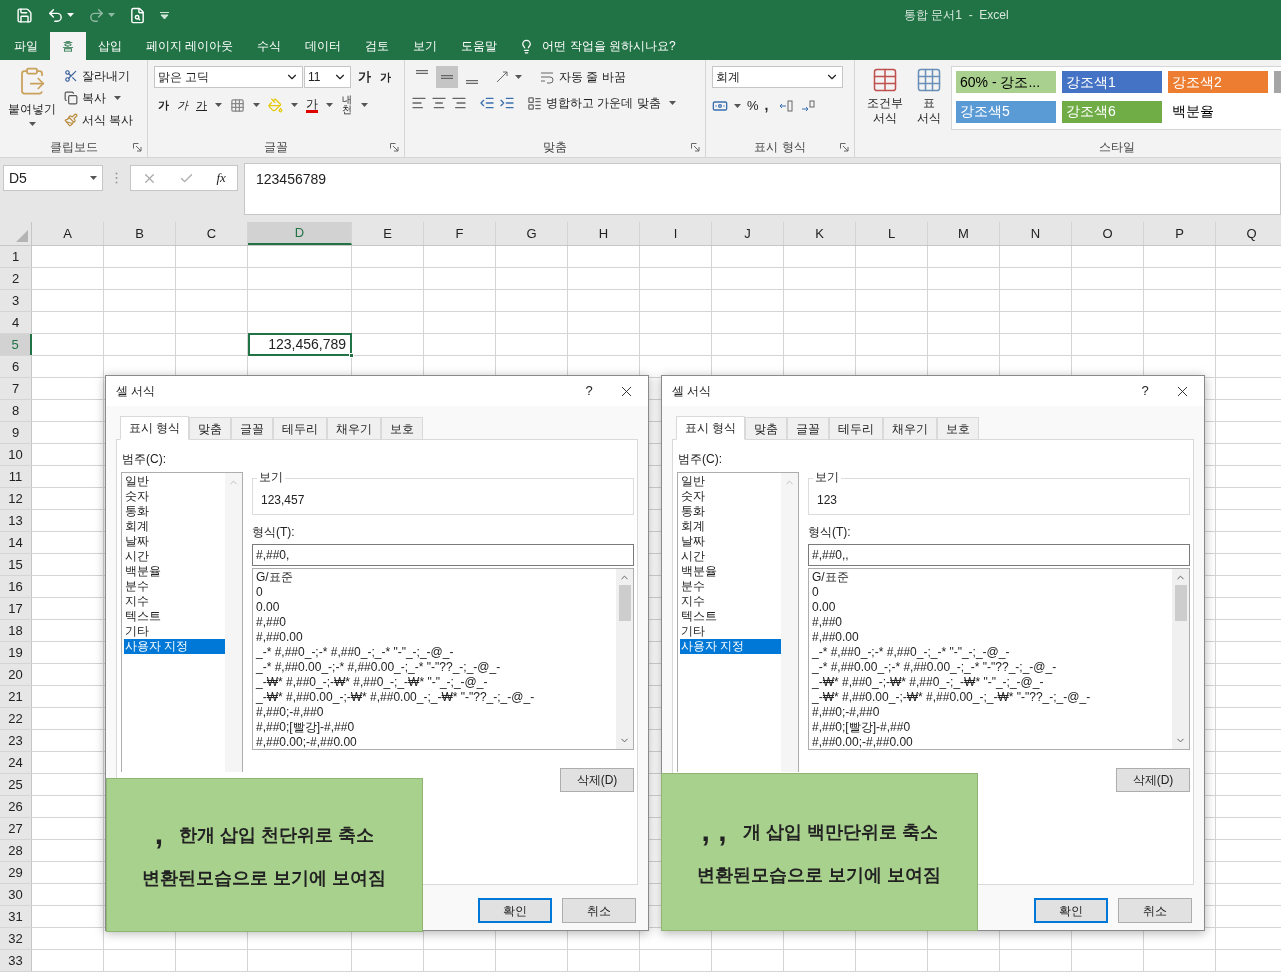 The height and width of the screenshot is (978, 1281). I want to click on row-header: 13, so click(16, 520).